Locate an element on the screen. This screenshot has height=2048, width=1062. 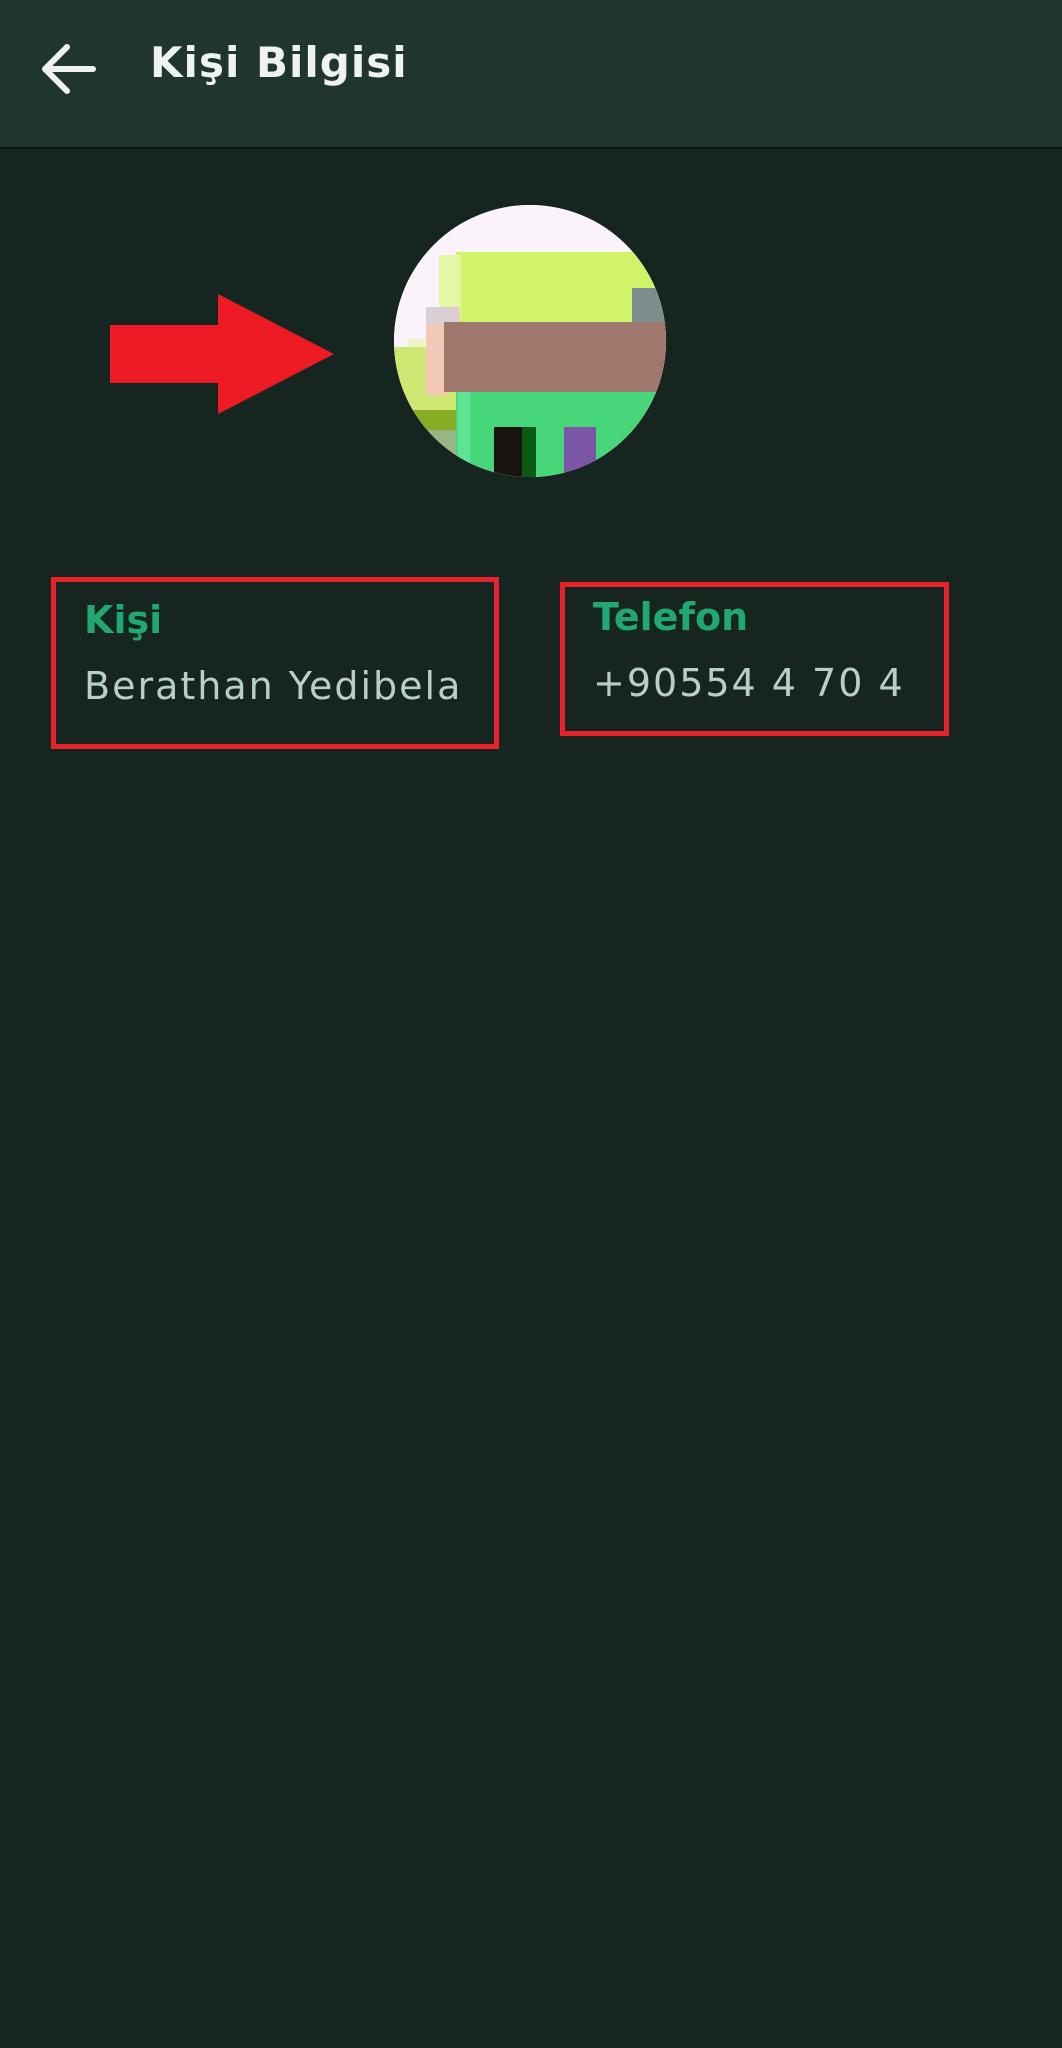
app-bar: Kişi Bilgisi is located at coordinates (531, 74).